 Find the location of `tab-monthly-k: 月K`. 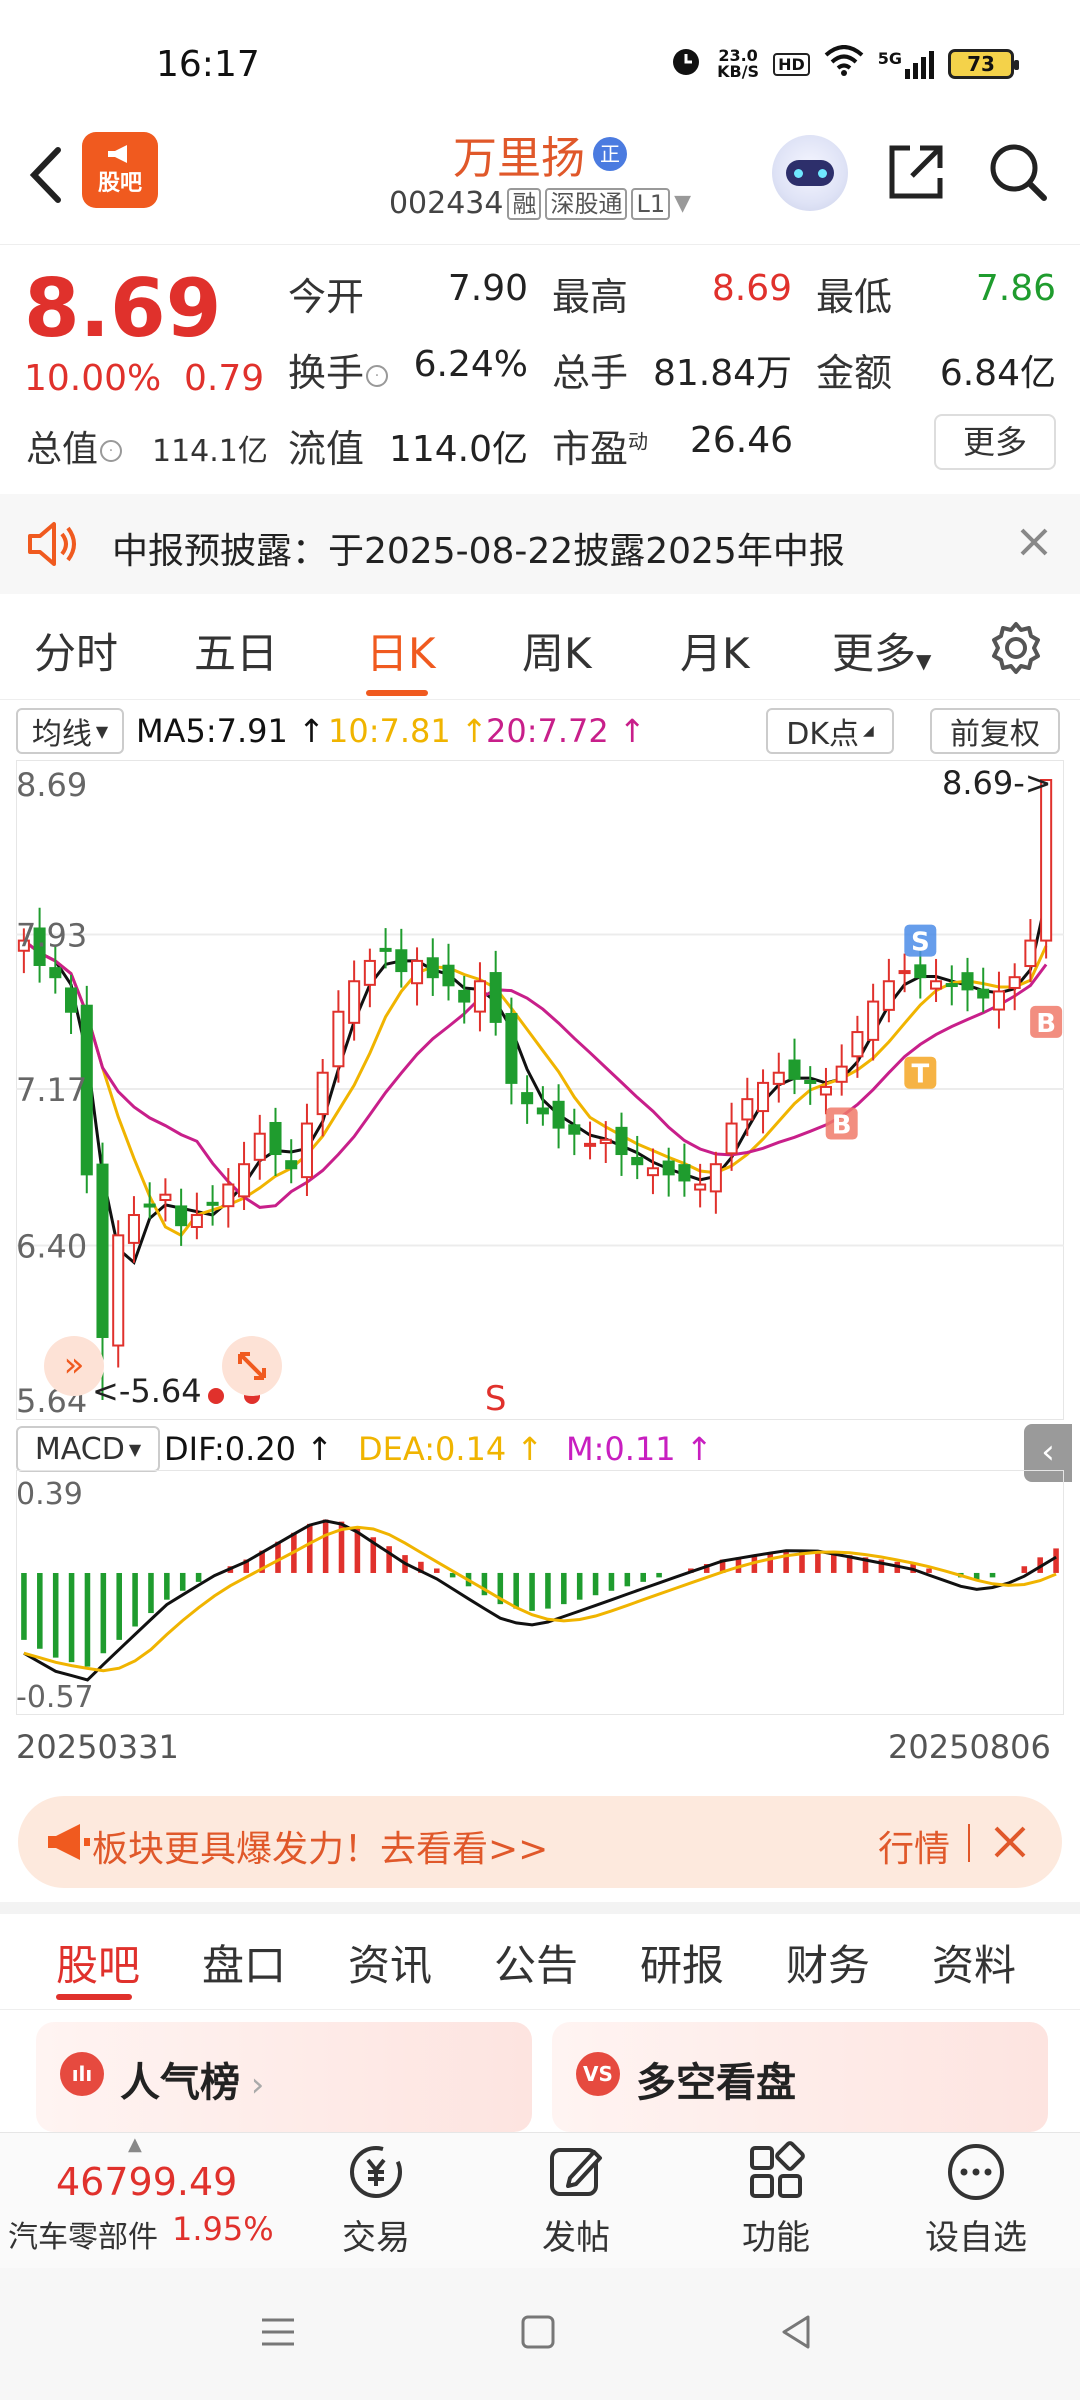

tab-monthly-k: 月K is located at coordinates (715, 650).